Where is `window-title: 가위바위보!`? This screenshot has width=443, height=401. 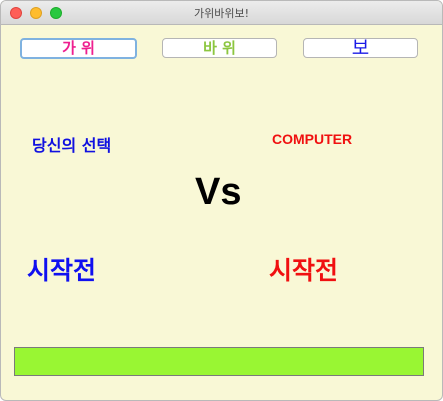
window-title: 가위바위보! is located at coordinates (221, 13).